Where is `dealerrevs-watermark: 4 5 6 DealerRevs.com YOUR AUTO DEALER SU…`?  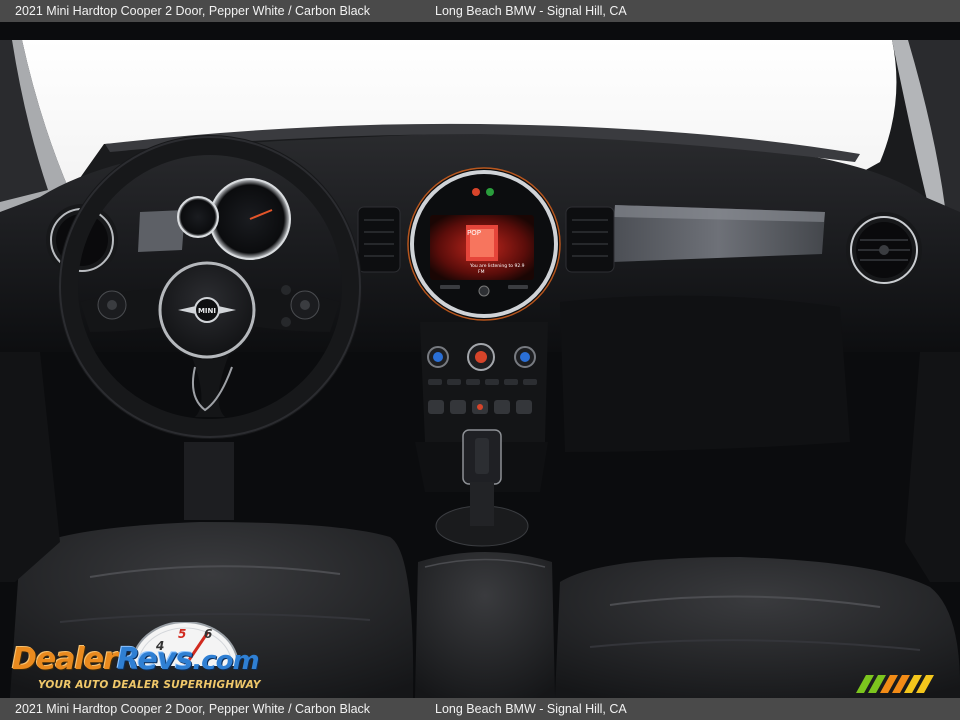
dealerrevs-watermark: 4 5 6 DealerRevs.com YOUR AUTO DEALER SU… is located at coordinates (139, 658).